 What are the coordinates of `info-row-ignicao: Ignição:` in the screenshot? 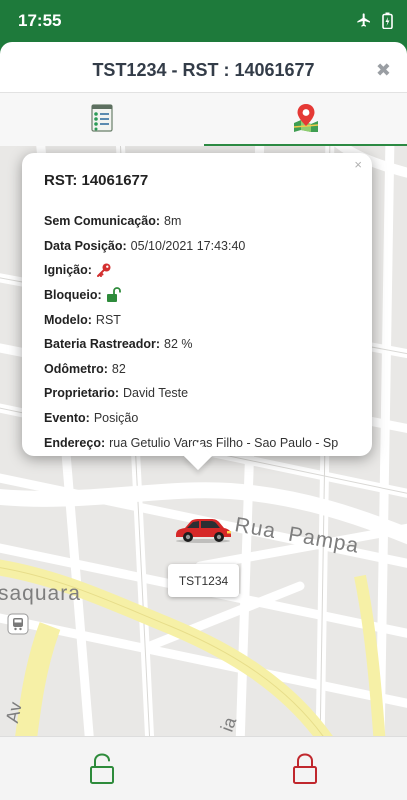 It's located at (204, 270).